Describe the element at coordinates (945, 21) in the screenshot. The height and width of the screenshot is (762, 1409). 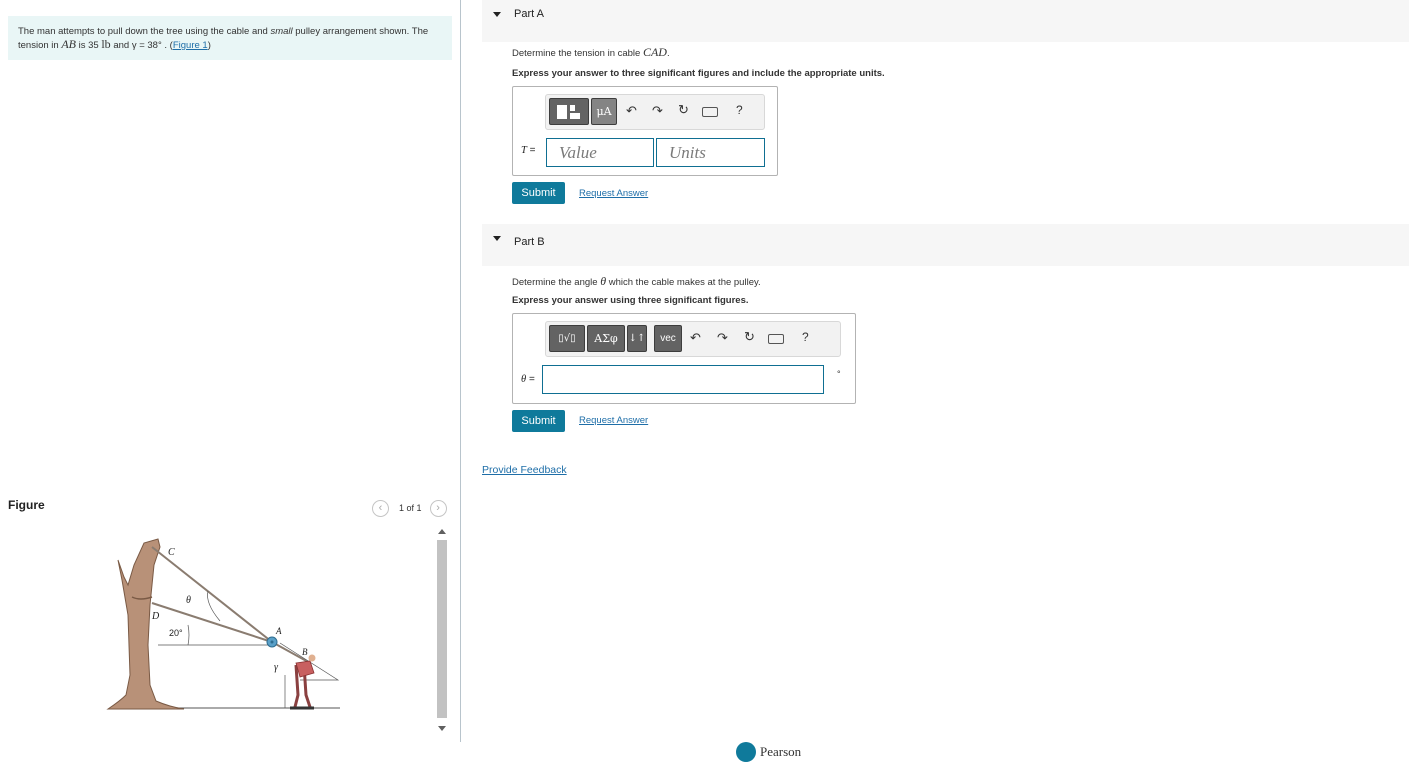
I see `part-a-header: Part A` at that location.